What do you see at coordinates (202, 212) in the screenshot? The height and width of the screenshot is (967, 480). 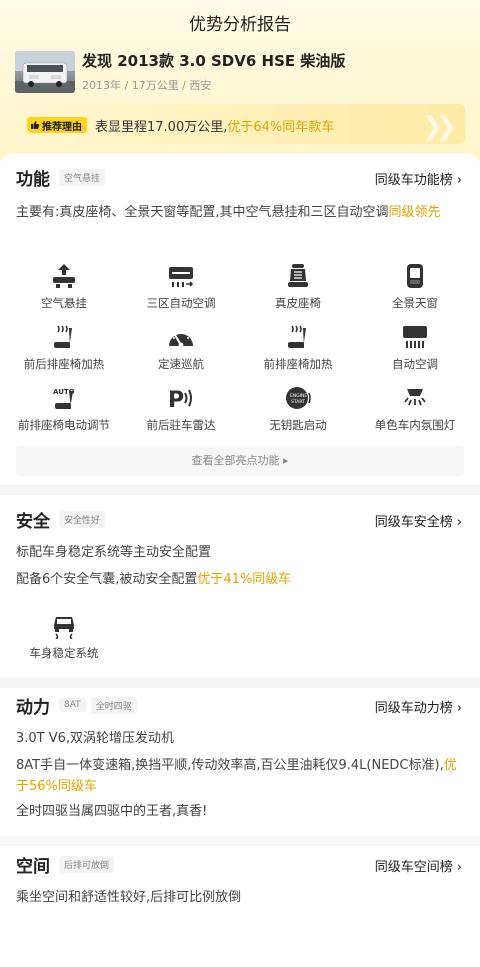 I see `features-desc-plain: 主要有:真皮座椅、全景天窗等配置,其中空气悬挂和三区自动空调` at bounding box center [202, 212].